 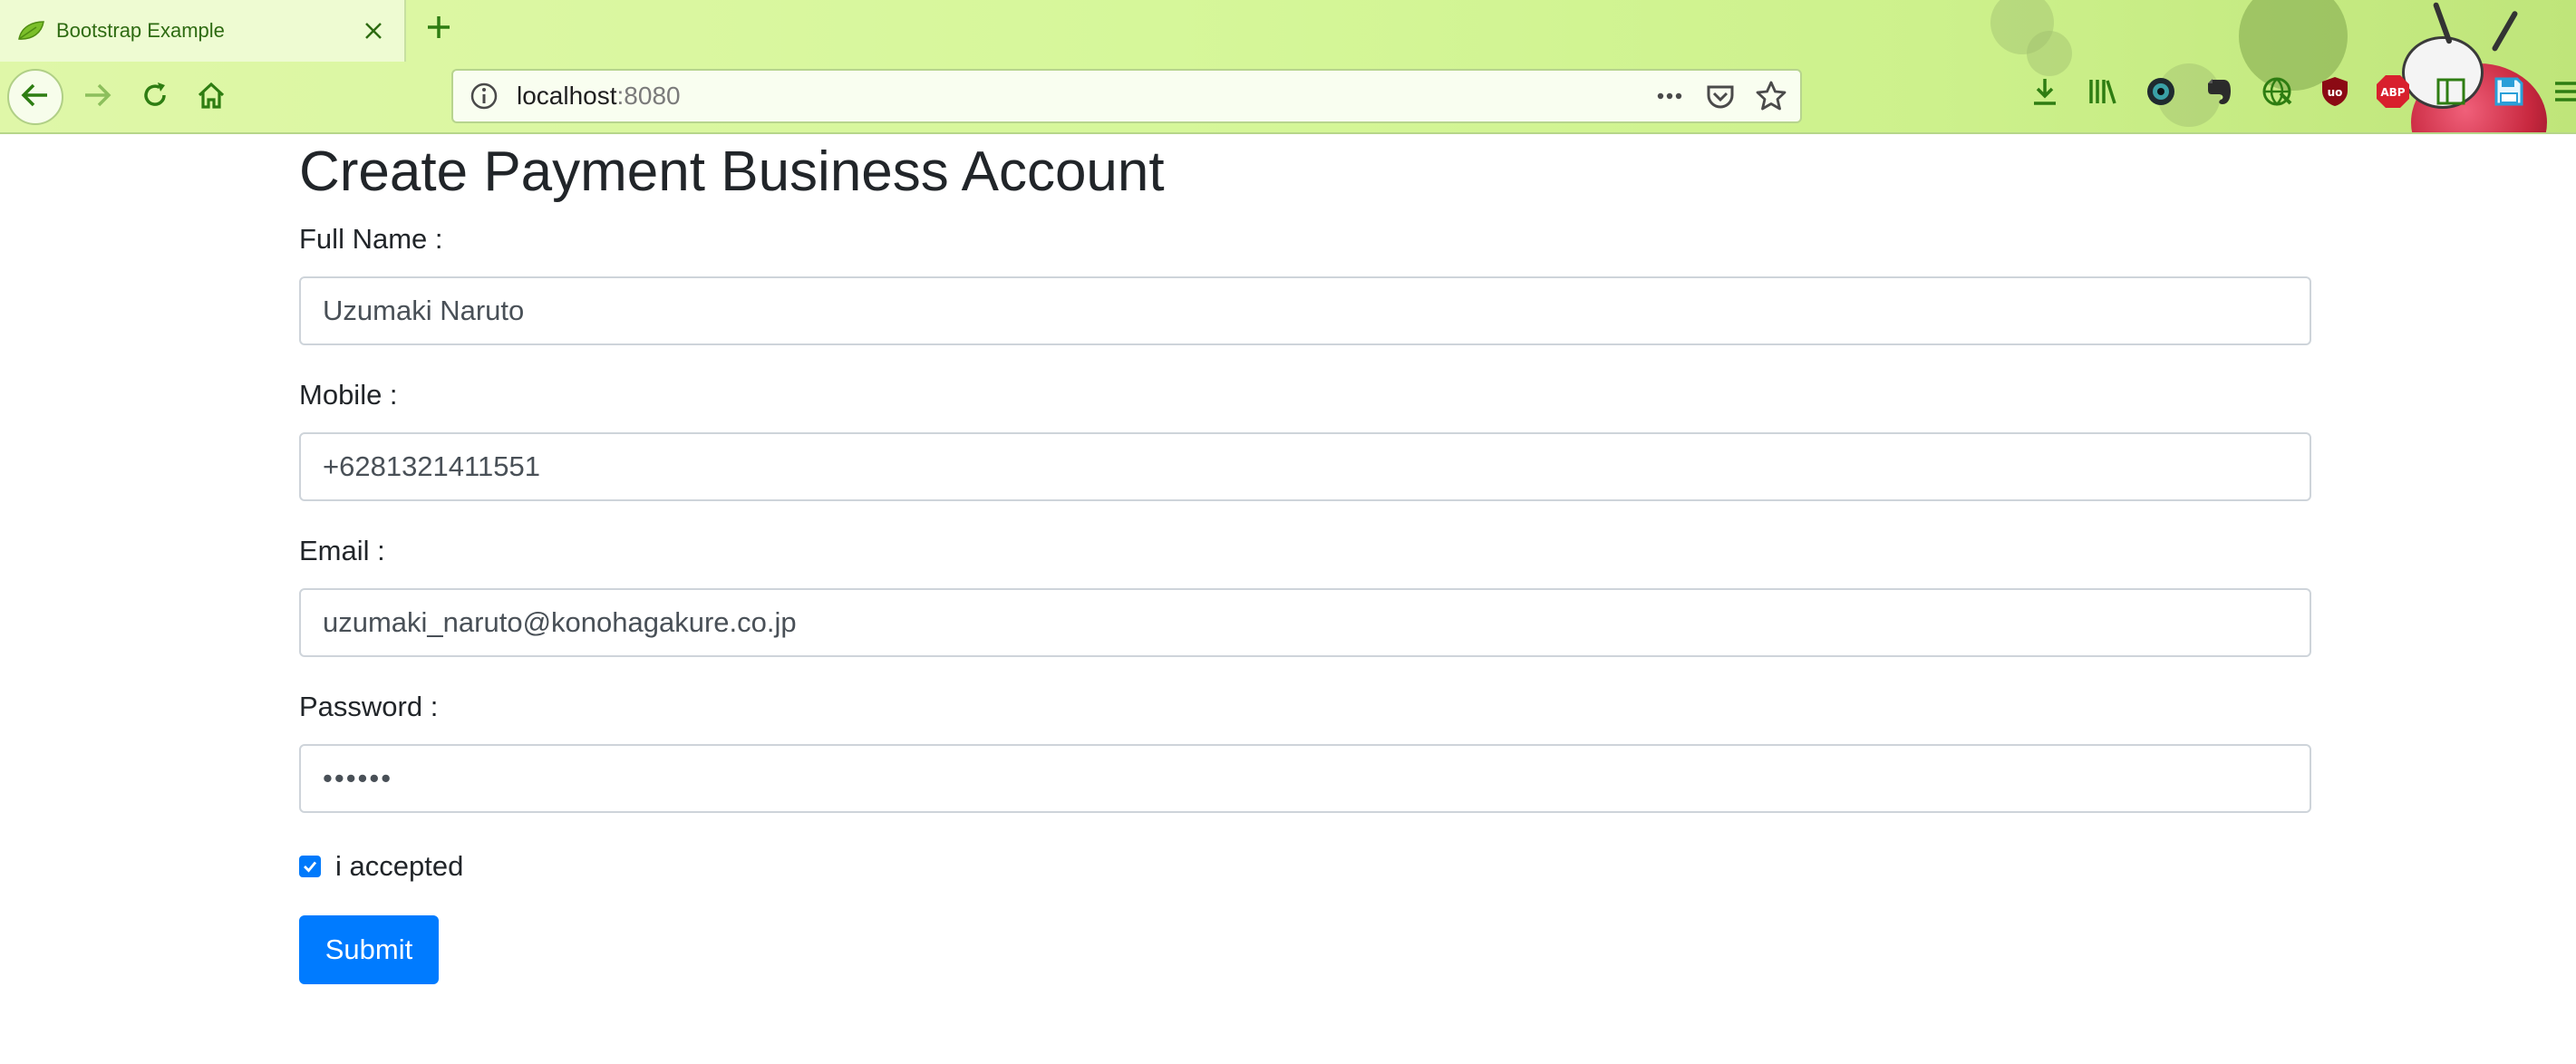 What do you see at coordinates (1305, 310) in the screenshot?
I see `full-name-field` at bounding box center [1305, 310].